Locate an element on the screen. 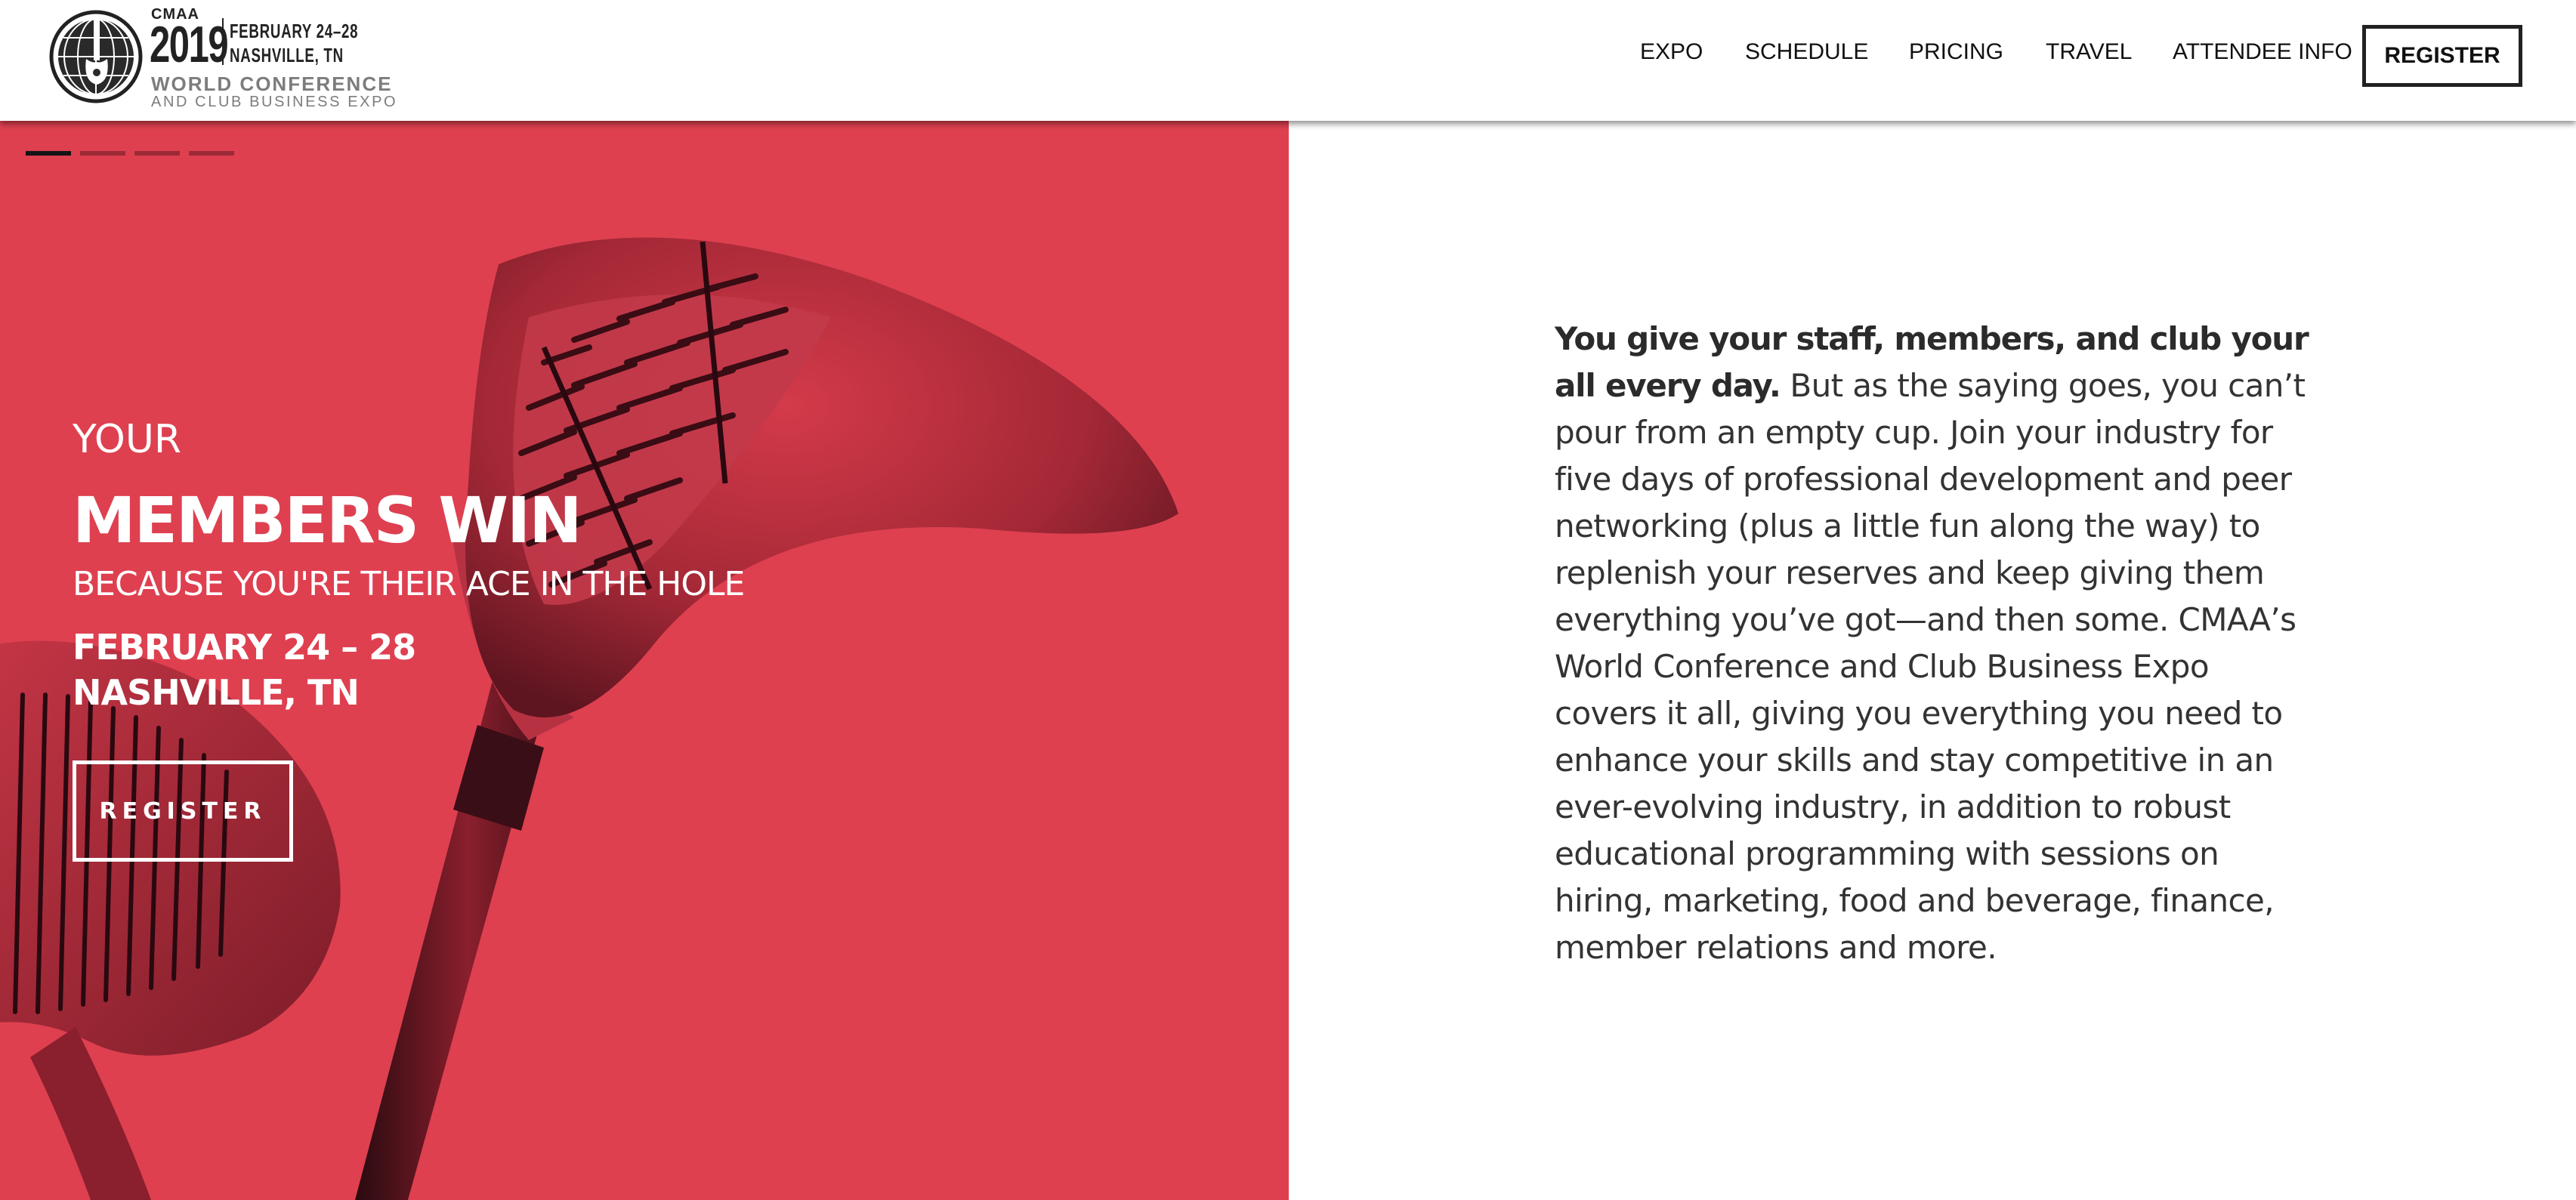 This screenshot has width=2576, height=1200. nav-travel: TRAVEL is located at coordinates (2089, 52).